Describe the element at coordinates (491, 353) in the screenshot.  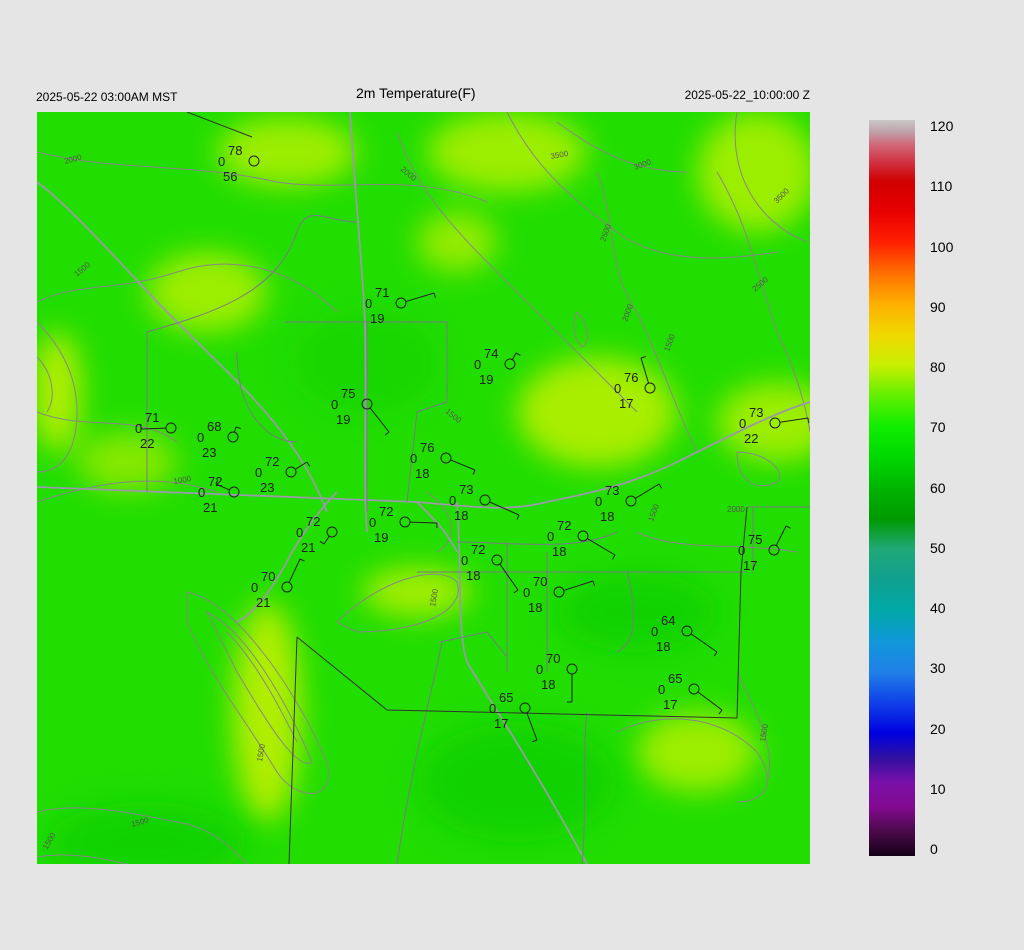
I see `station-temperature: 74` at that location.